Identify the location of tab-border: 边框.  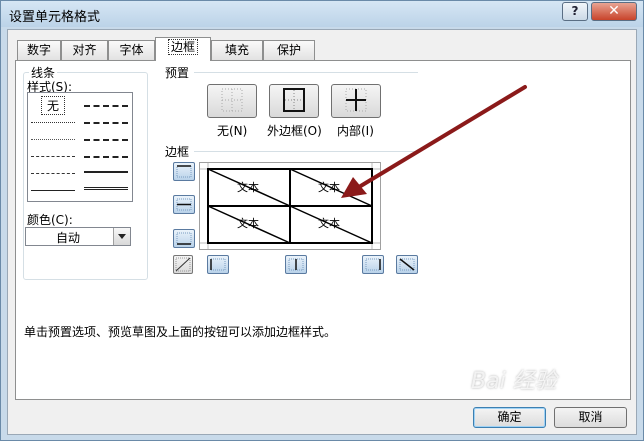
(183, 49).